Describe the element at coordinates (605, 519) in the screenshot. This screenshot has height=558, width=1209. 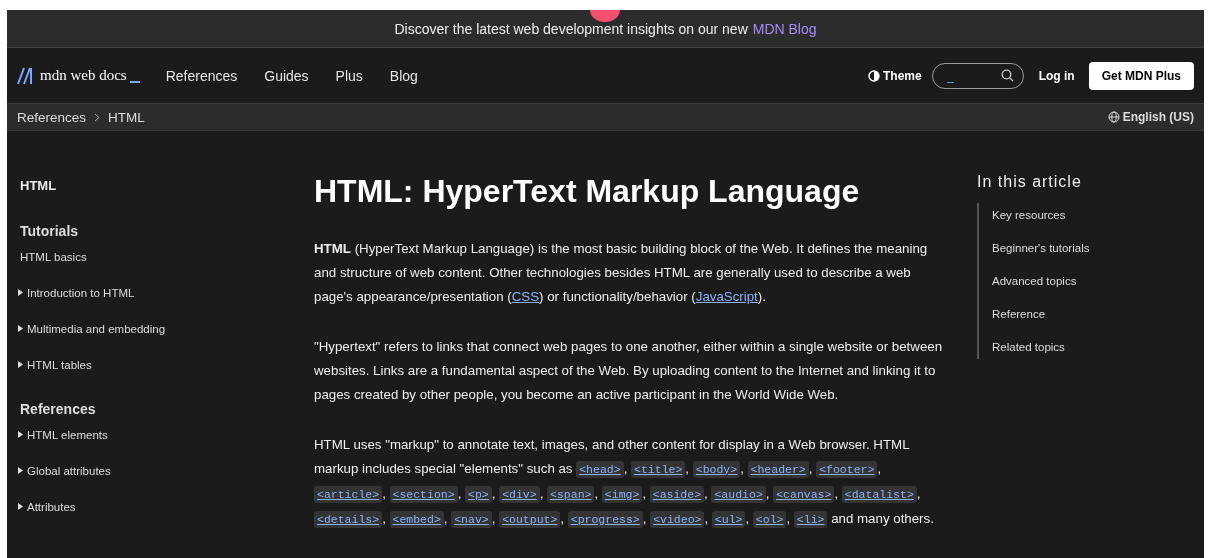
I see `element-link: <progress>` at that location.